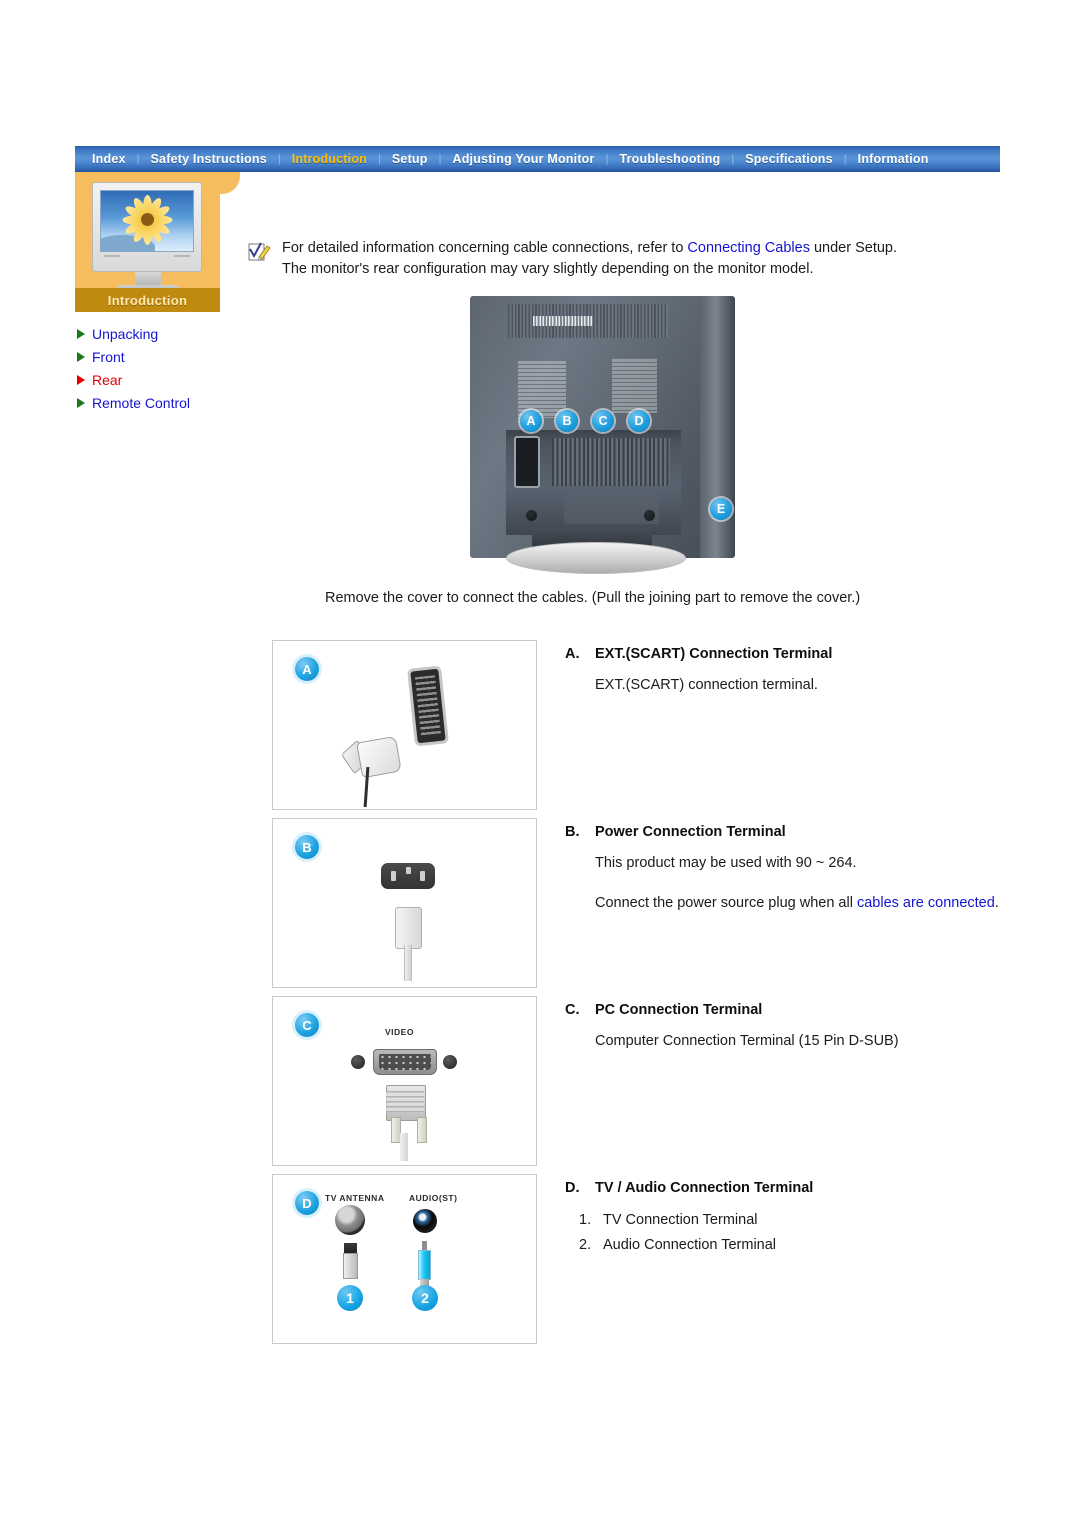 The width and height of the screenshot is (1080, 1528). Describe the element at coordinates (572, 1010) in the screenshot. I see `section-c-letter: C.` at that location.